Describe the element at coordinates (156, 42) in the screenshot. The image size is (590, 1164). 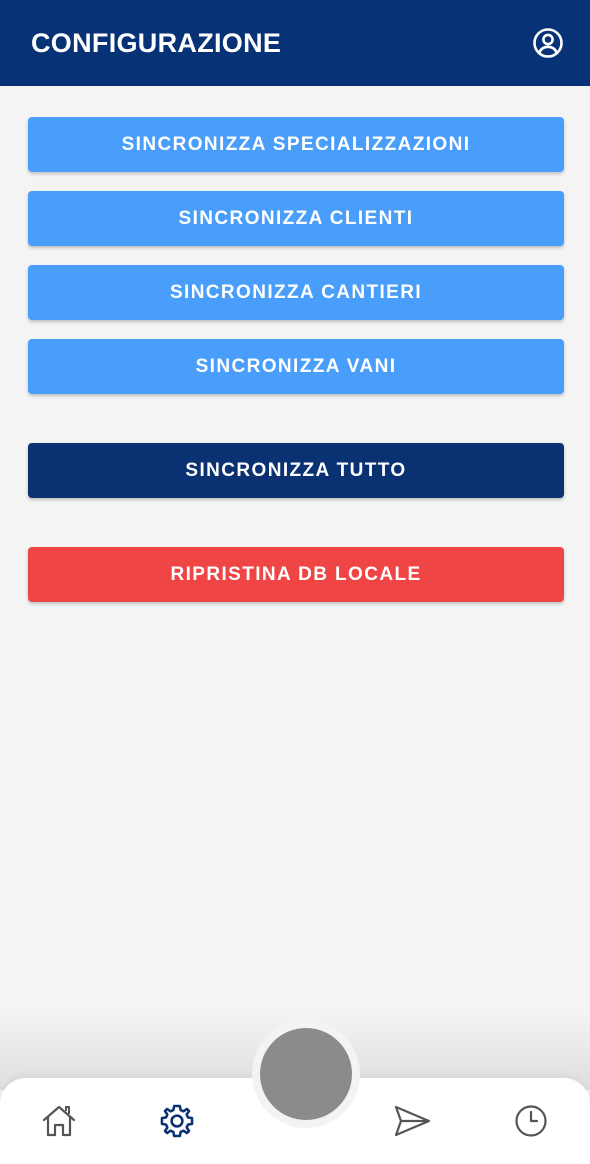
I see `page-title: CONFIGURAZIONE` at that location.